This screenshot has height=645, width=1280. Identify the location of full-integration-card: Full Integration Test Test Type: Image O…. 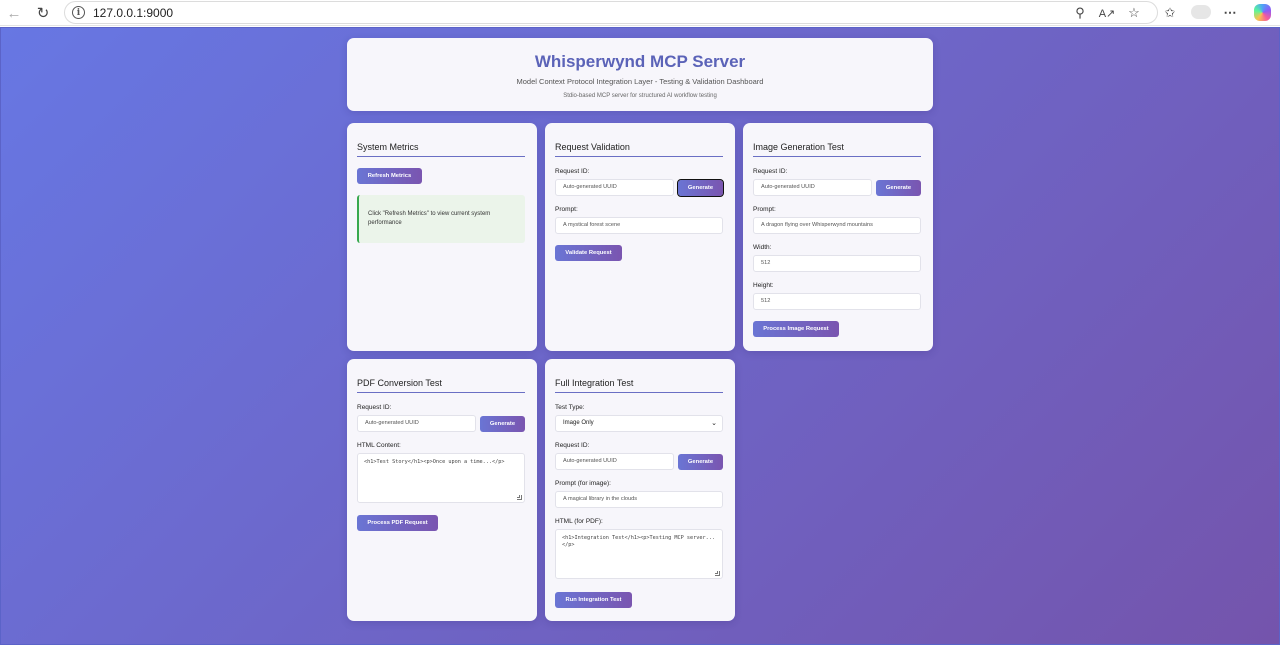
(640, 490).